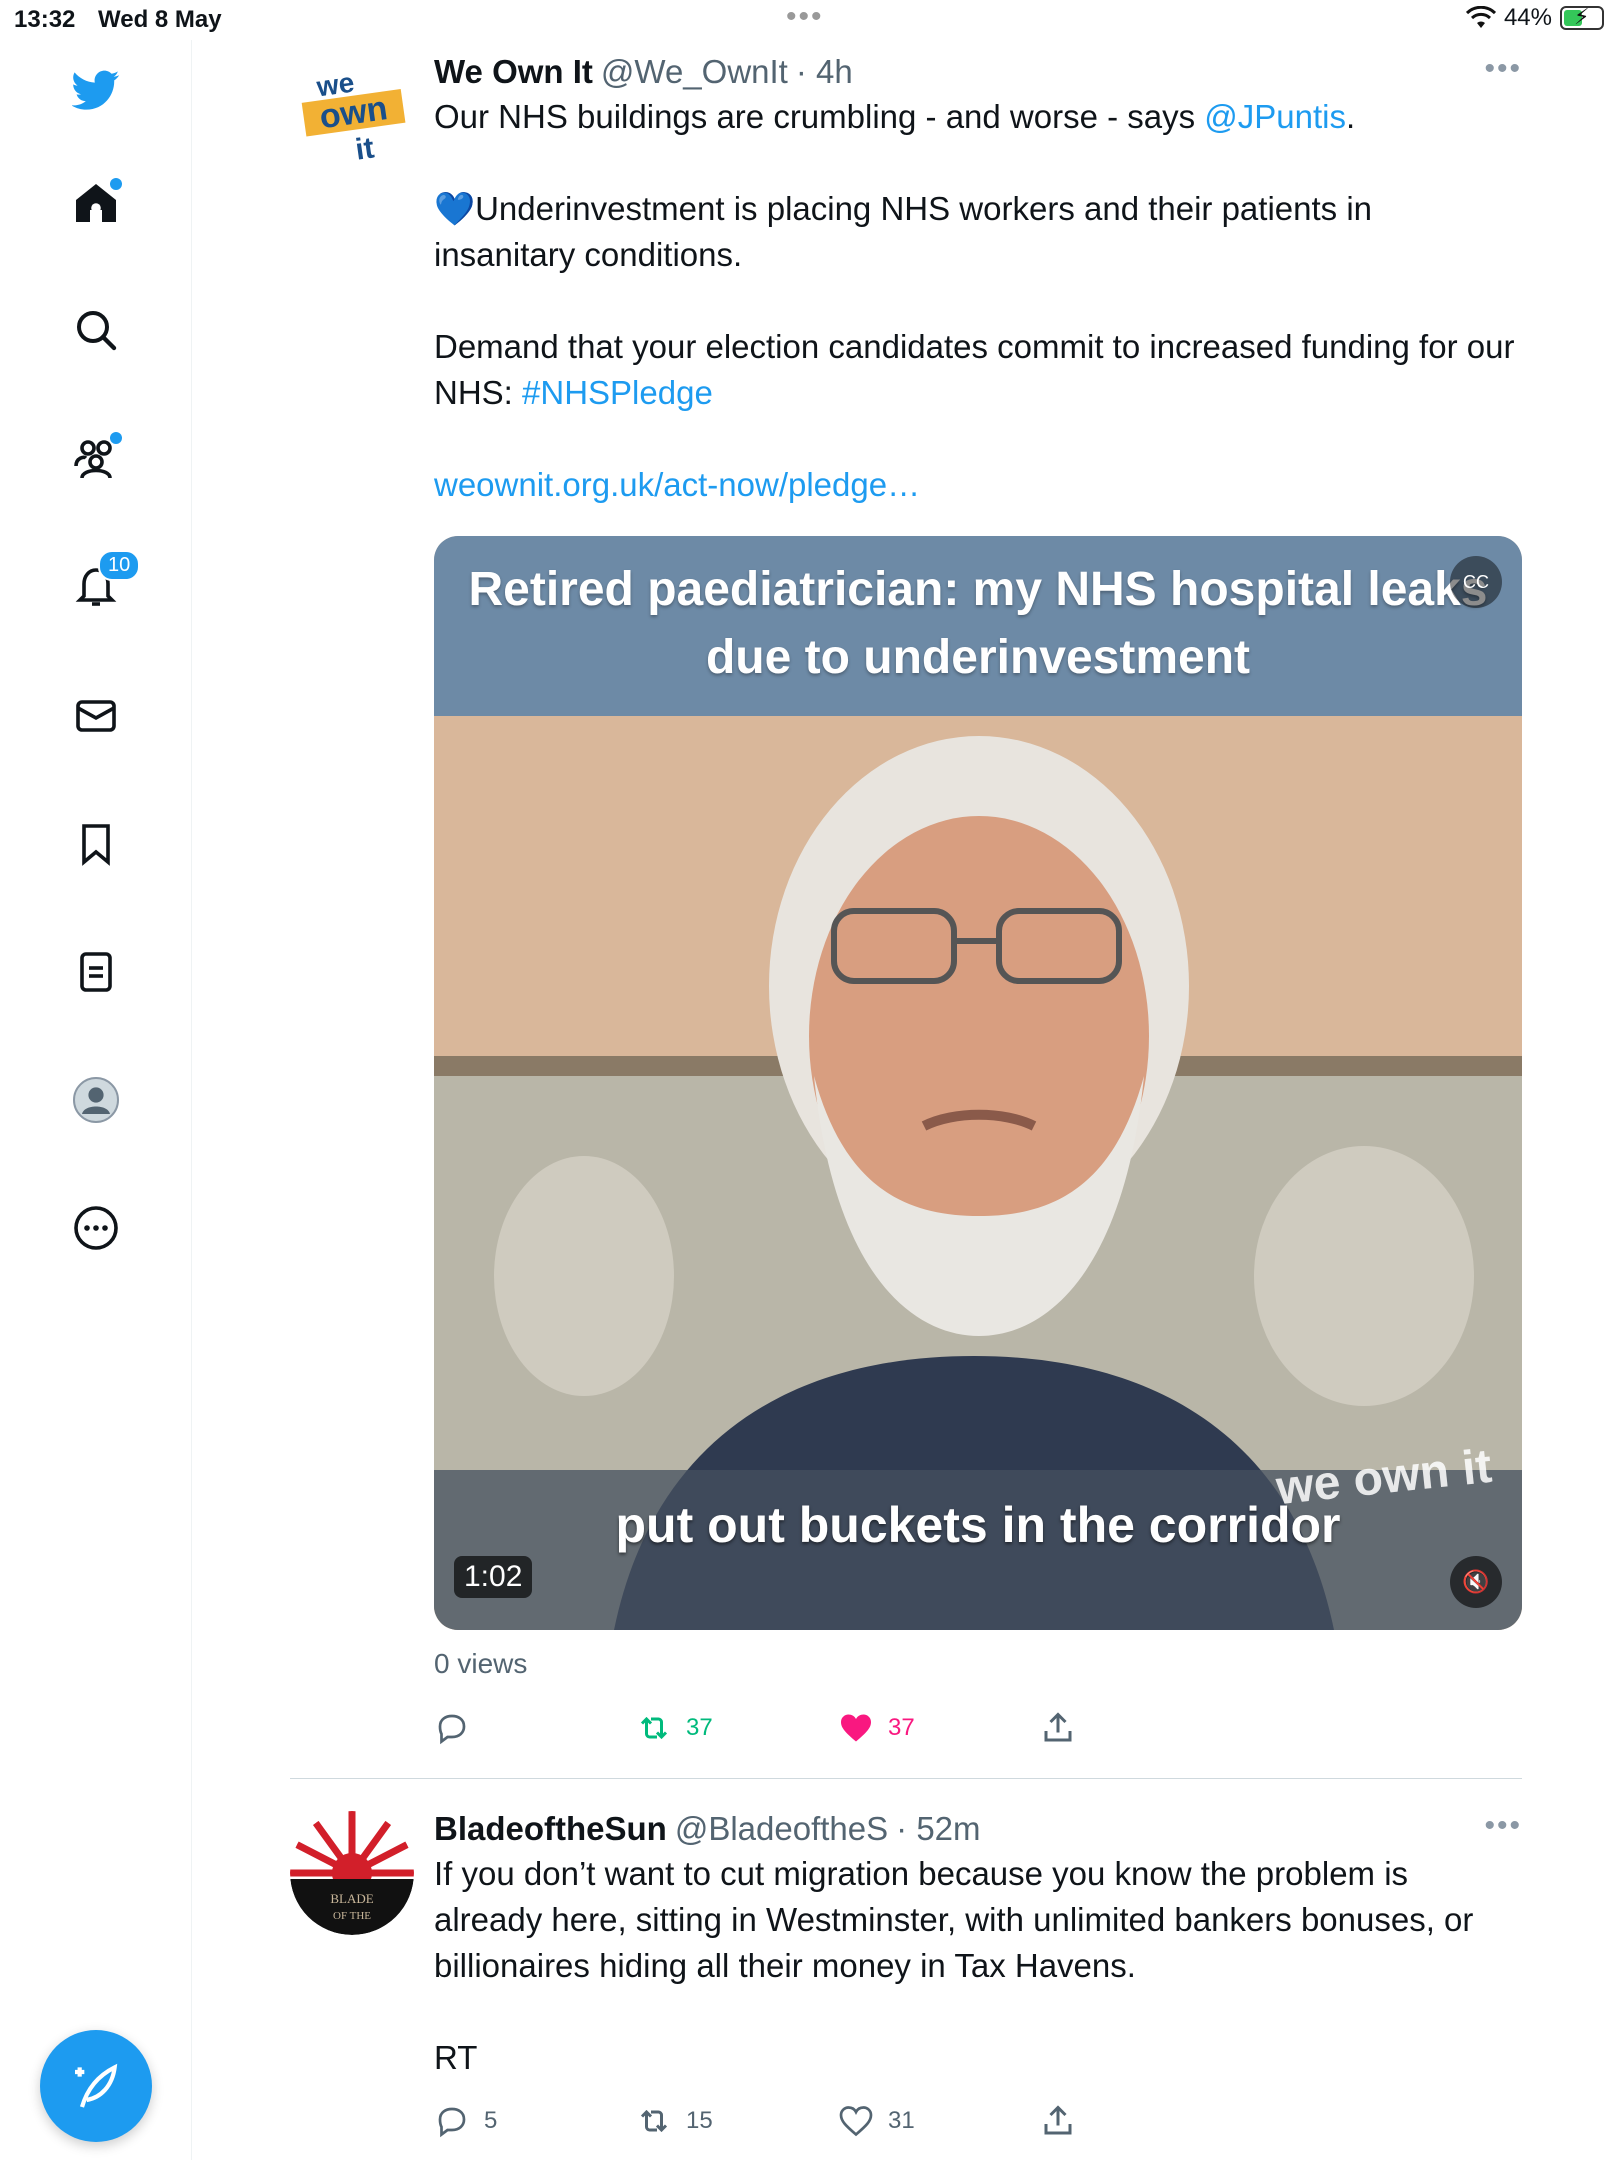 The image size is (1620, 2160). I want to click on tweet-time: · 4h, so click(824, 72).